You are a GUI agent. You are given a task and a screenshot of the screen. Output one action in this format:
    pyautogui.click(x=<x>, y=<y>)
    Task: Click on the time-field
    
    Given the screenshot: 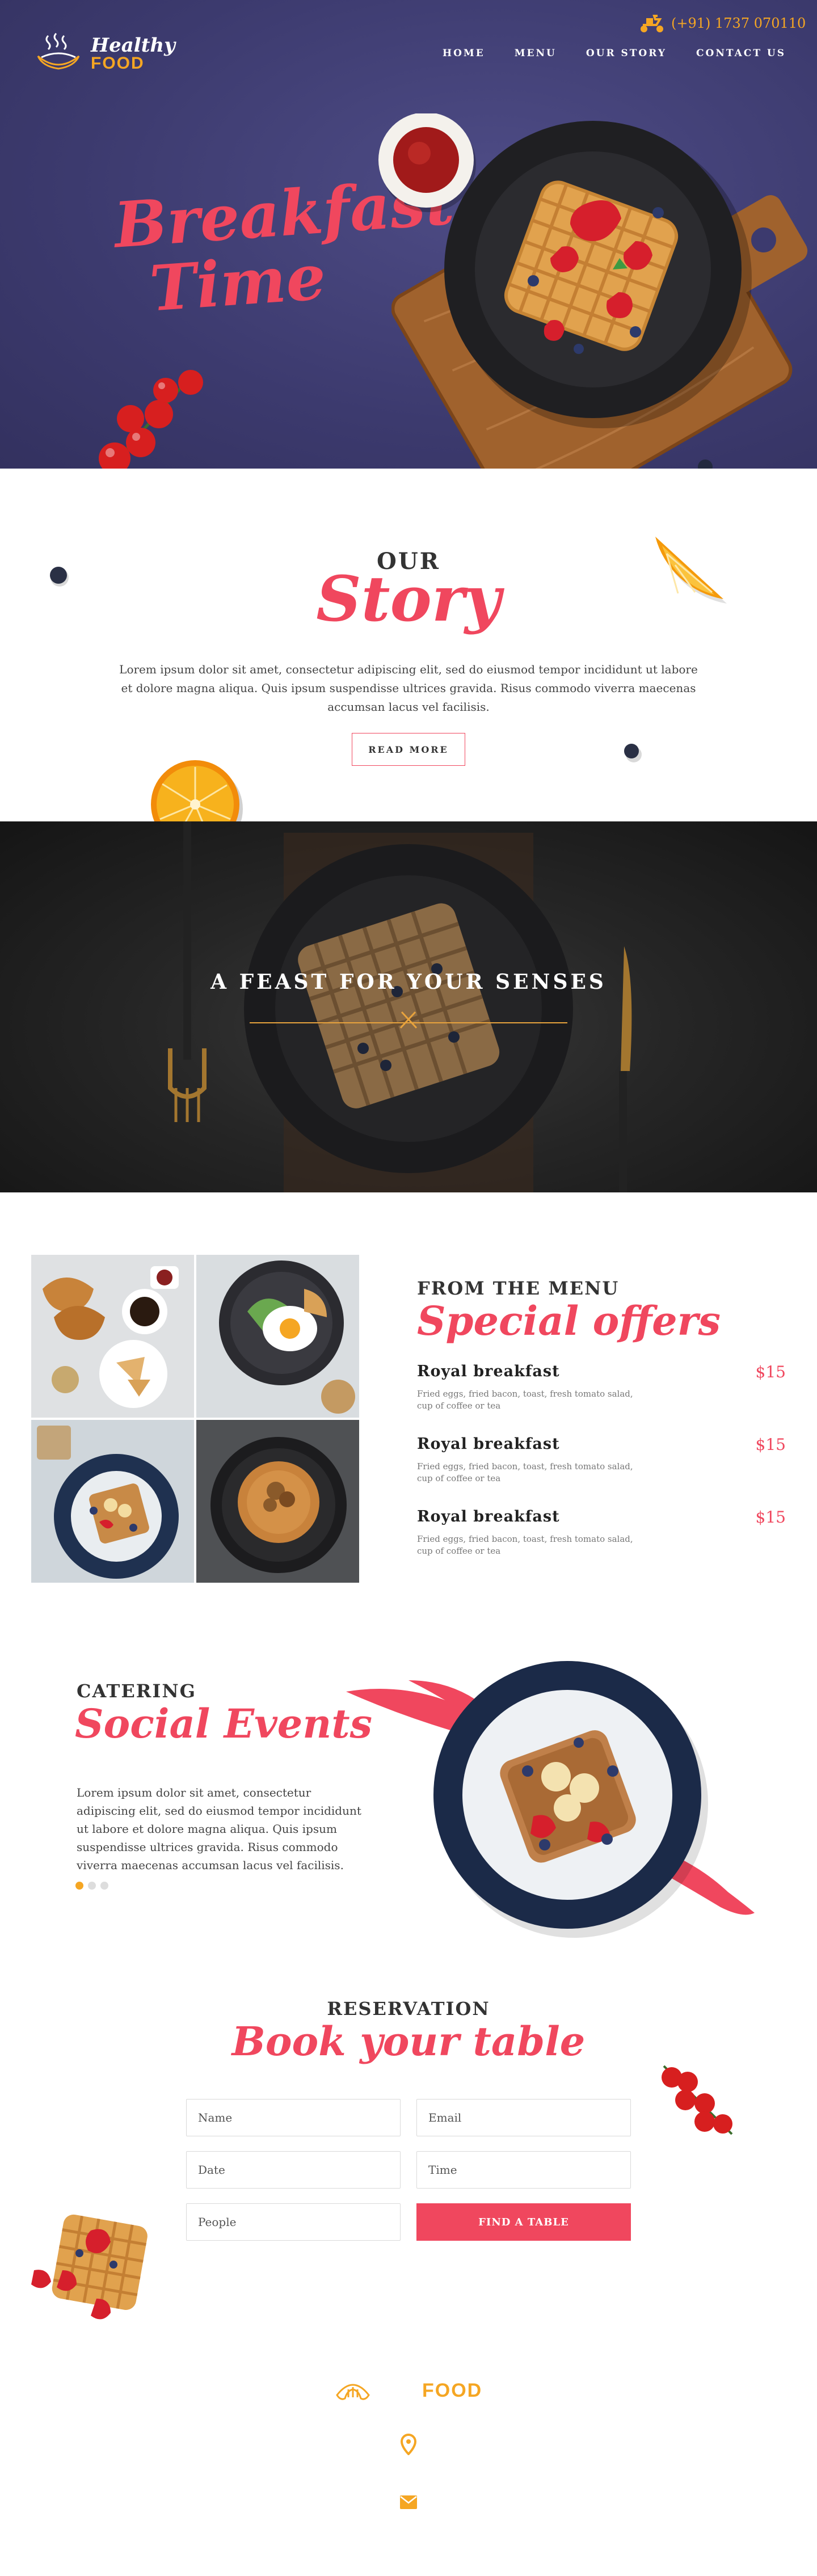 What is the action you would take?
    pyautogui.click(x=523, y=2170)
    